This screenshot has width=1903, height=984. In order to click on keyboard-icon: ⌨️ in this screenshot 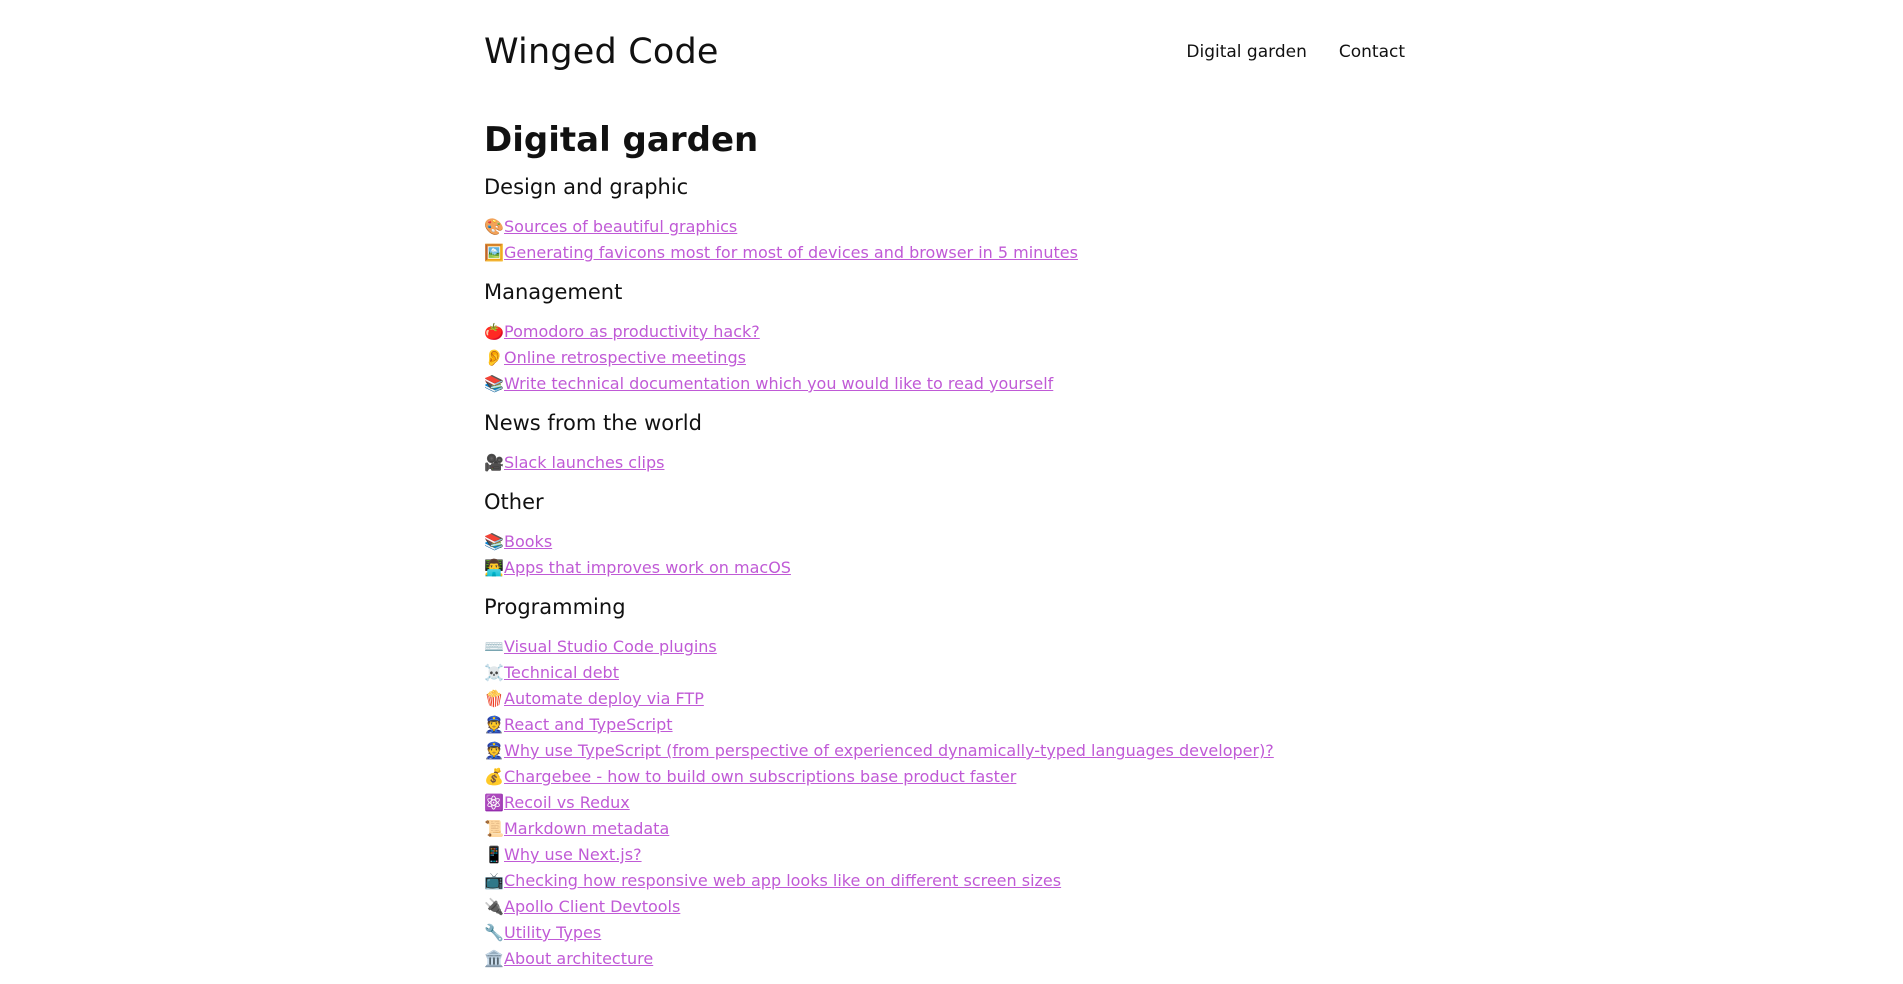, I will do `click(494, 646)`.